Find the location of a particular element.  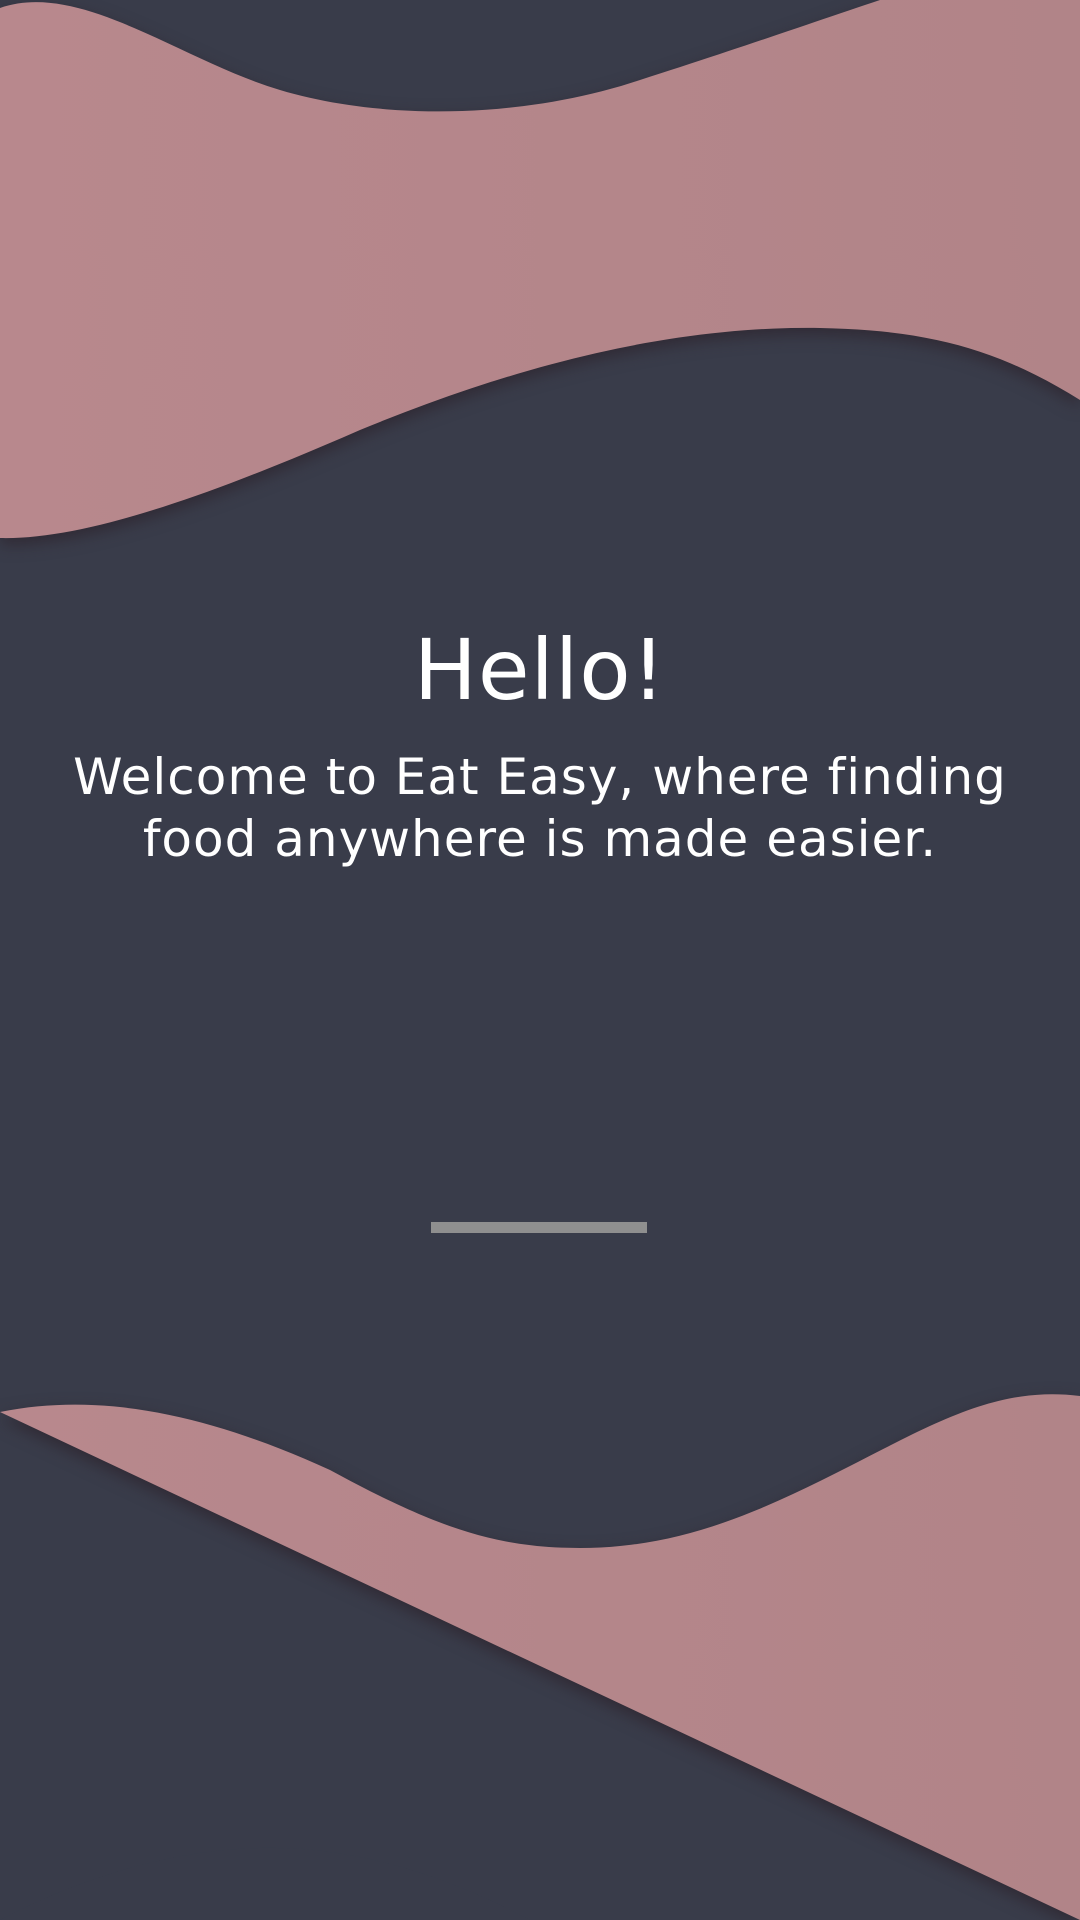

welcome-title: Hello! is located at coordinates (540, 670).